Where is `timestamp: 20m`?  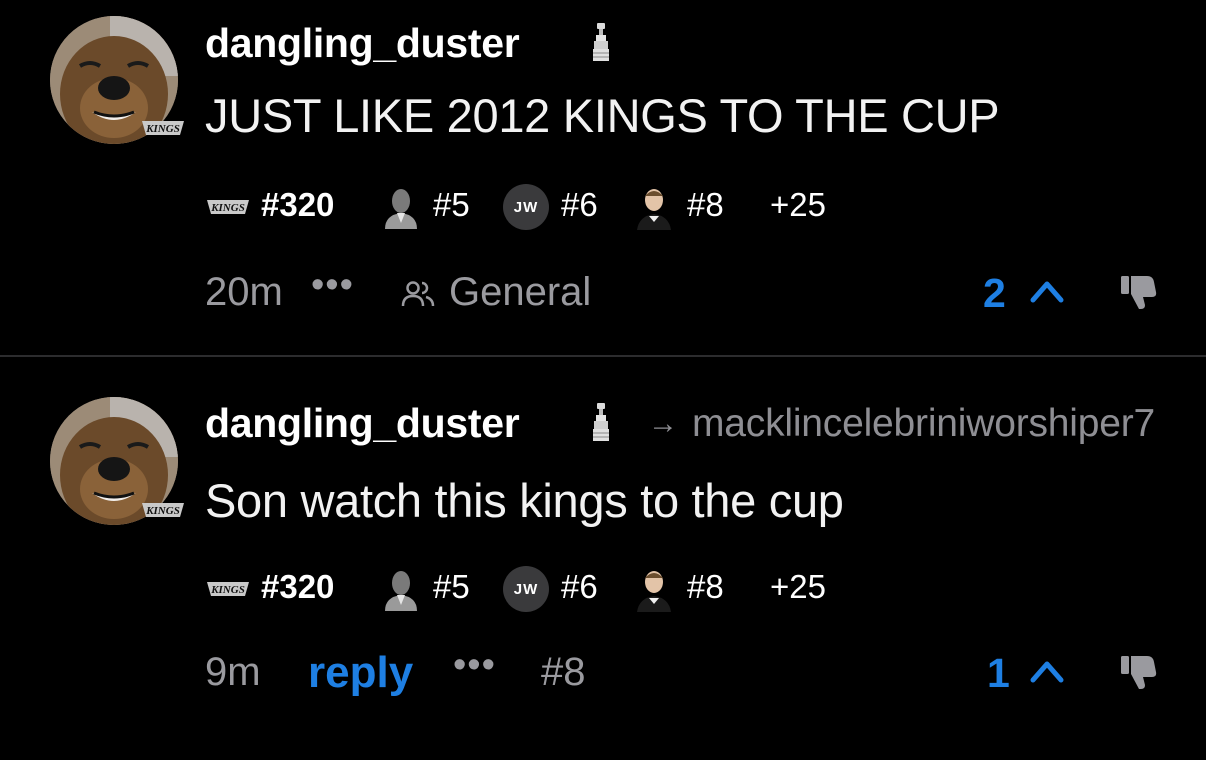
timestamp: 20m is located at coordinates (244, 292).